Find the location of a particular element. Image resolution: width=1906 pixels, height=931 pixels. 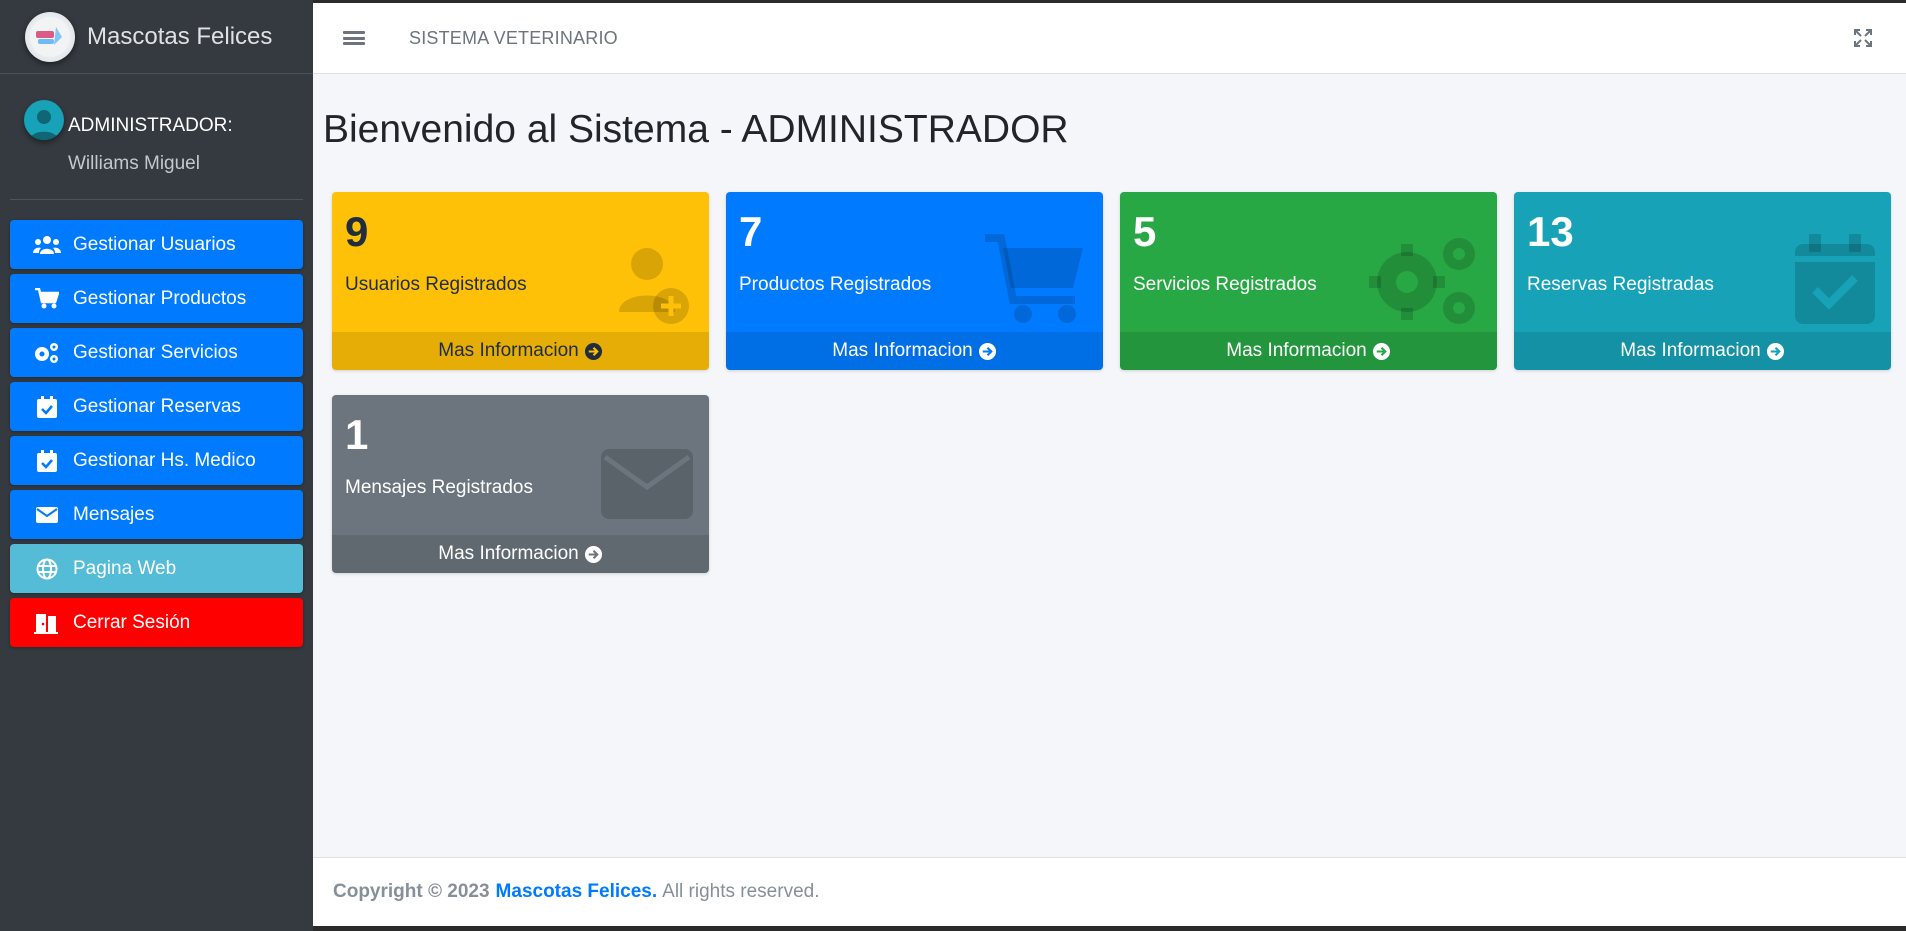

sidebar-item-label: Gestionar Usuarios is located at coordinates (154, 244).